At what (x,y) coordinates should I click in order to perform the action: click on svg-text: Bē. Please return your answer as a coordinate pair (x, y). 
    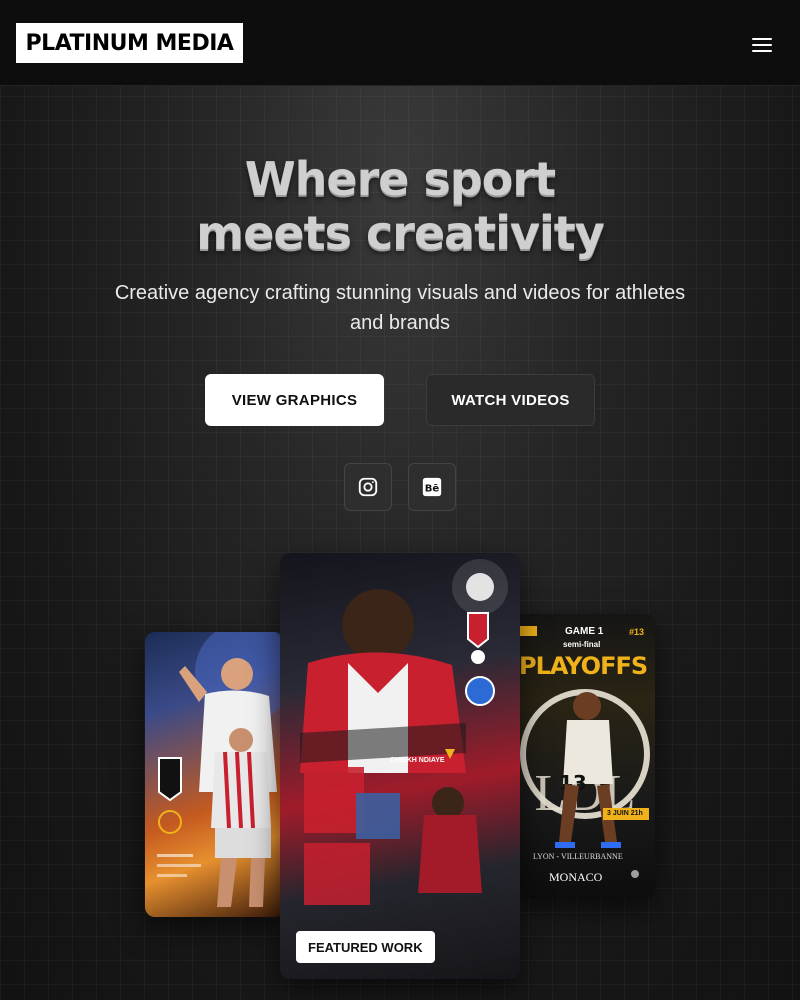
    Looking at the image, I should click on (432, 489).